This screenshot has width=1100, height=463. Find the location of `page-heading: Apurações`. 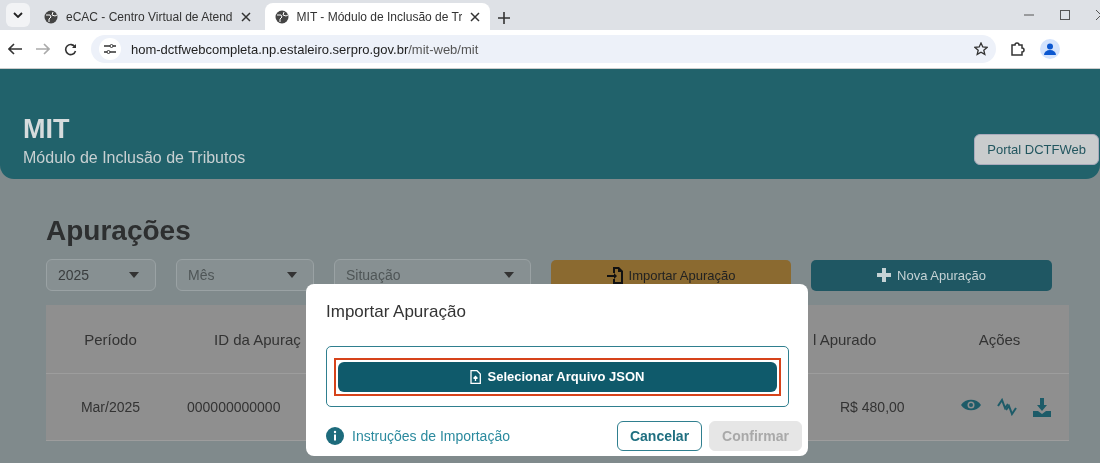

page-heading: Apurações is located at coordinates (119, 231).